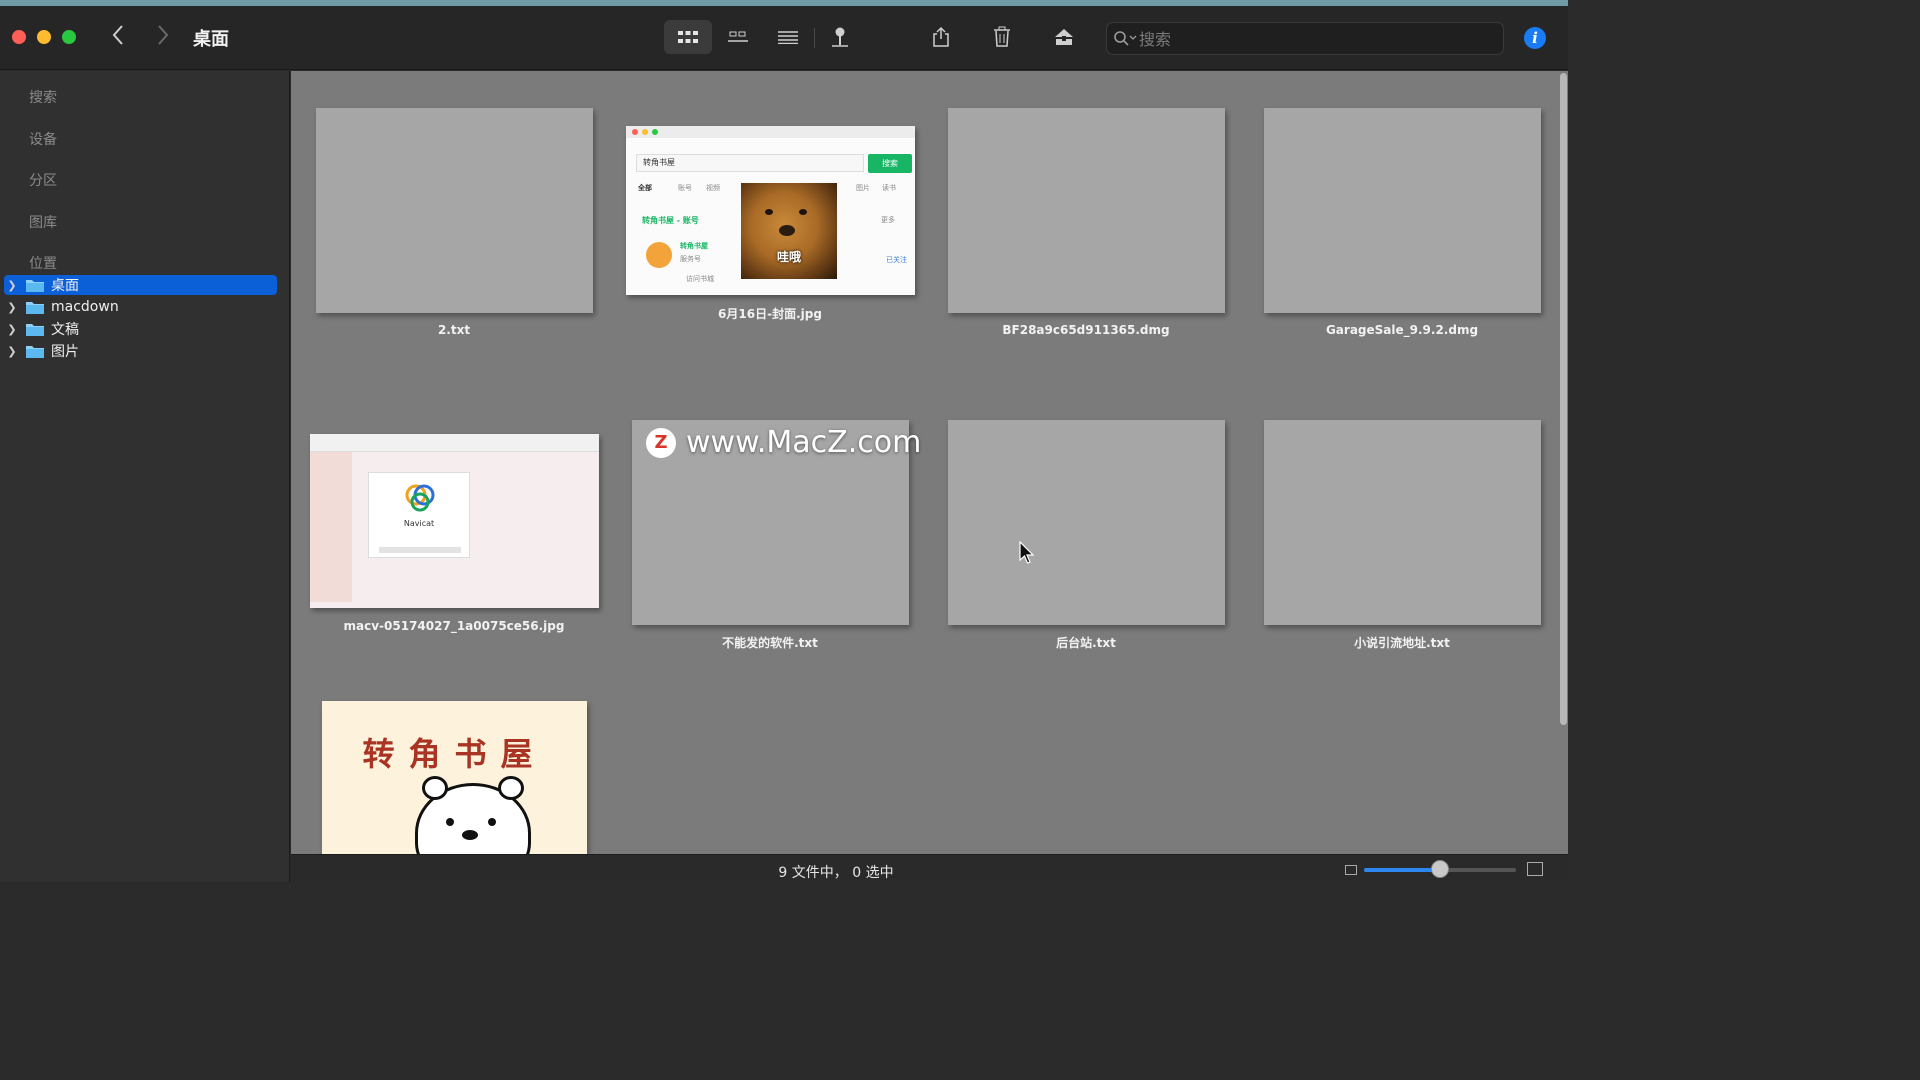  I want to click on toolbar: 桌面 搜索 i, so click(784, 38).